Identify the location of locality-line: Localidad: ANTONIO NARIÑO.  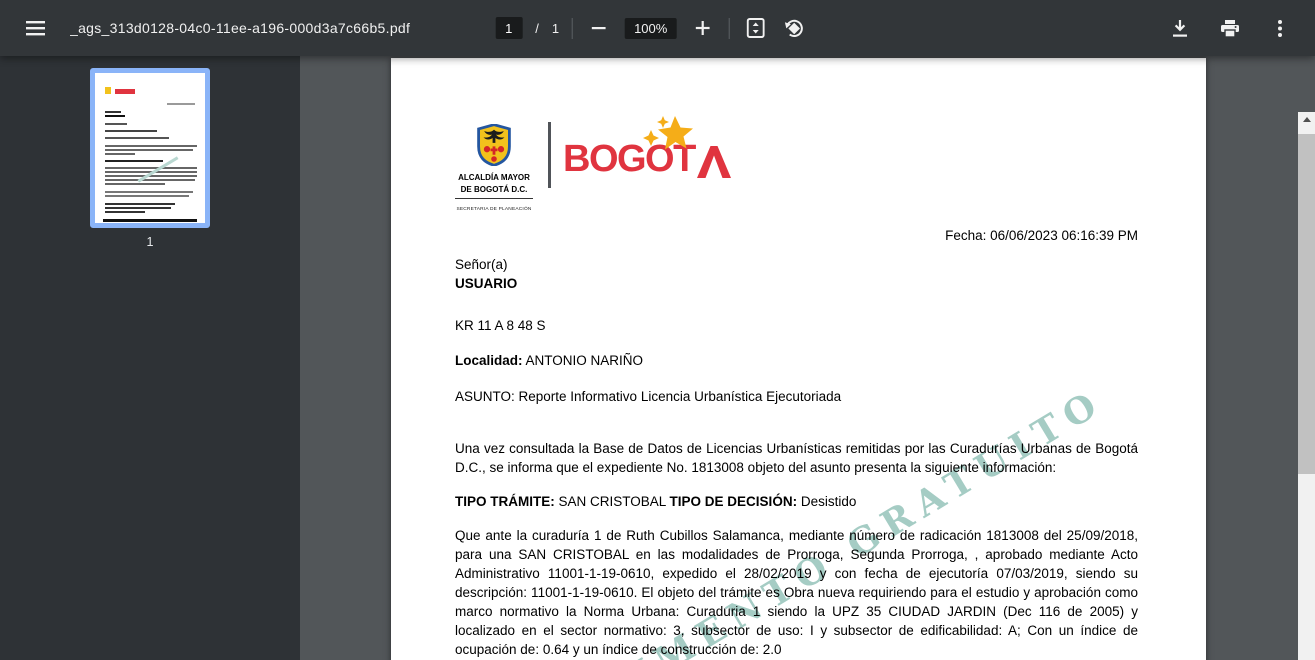
(796, 360).